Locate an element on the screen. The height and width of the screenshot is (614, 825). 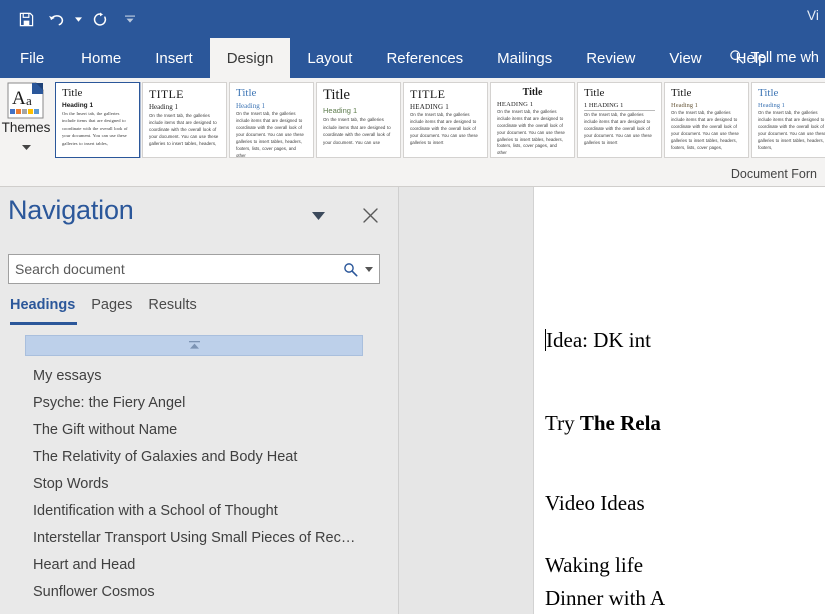
tab-headings: Headings is located at coordinates (48, 311).